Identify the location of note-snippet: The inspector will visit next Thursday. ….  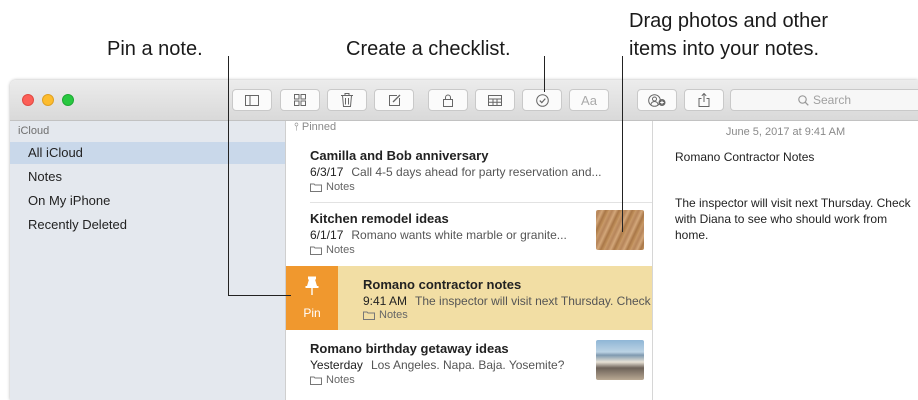
(533, 301).